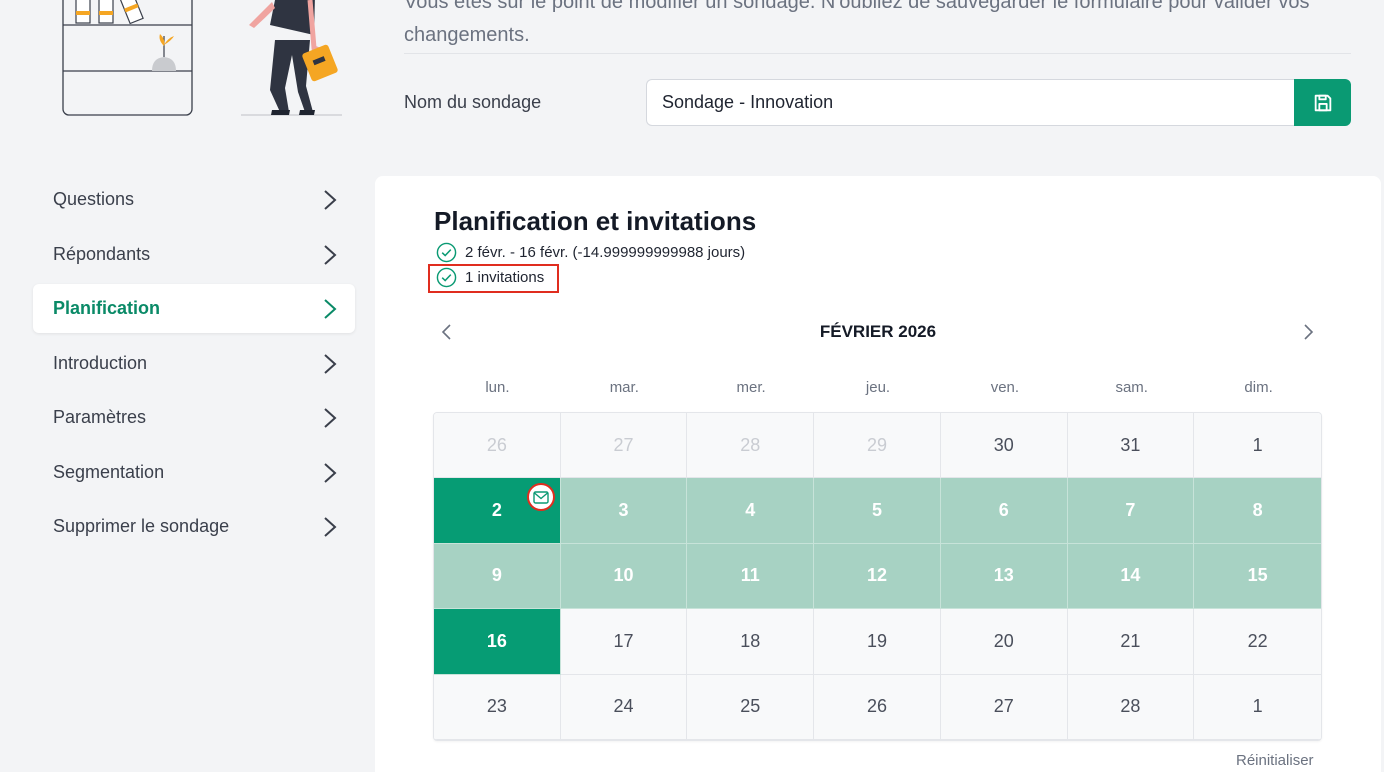 The image size is (1384, 772). I want to click on calendar-day-number: 15, so click(1257, 575).